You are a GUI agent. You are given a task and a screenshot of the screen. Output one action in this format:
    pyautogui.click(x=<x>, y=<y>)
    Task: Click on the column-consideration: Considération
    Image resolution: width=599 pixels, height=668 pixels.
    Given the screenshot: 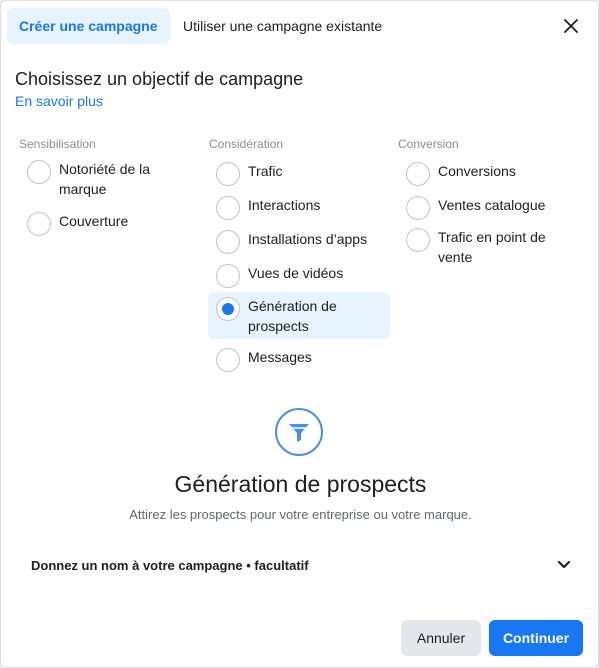 What is the action you would take?
    pyautogui.click(x=246, y=144)
    